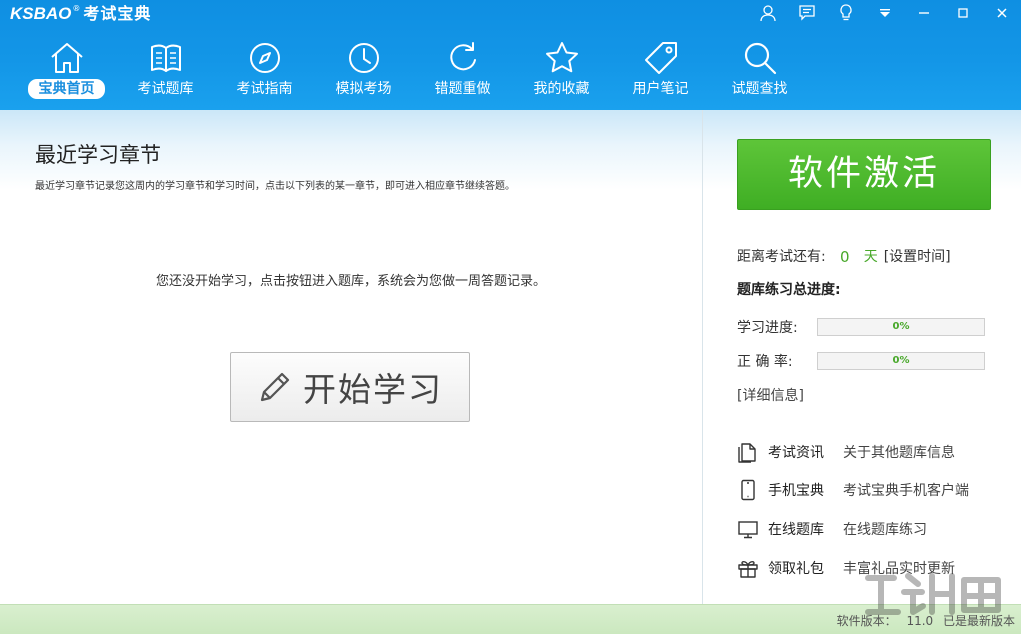  I want to click on version-label: 软件版本：, so click(866, 621).